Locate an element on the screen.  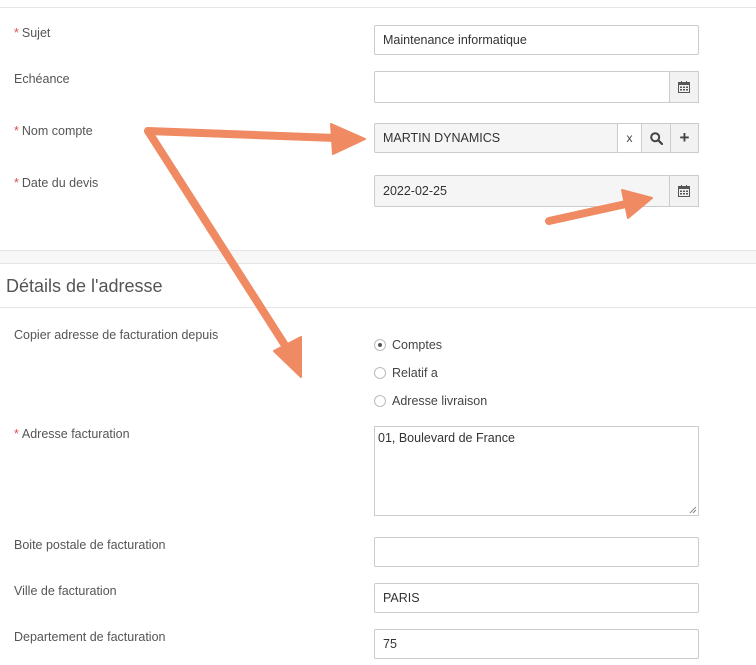
subject-input: Maintenance informatique is located at coordinates (536, 40).